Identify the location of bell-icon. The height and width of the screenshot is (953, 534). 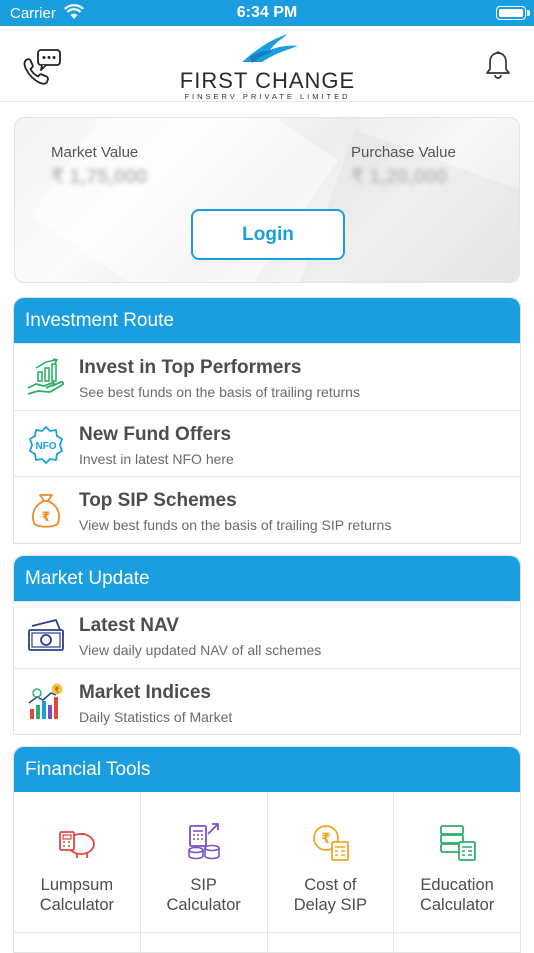
(498, 65).